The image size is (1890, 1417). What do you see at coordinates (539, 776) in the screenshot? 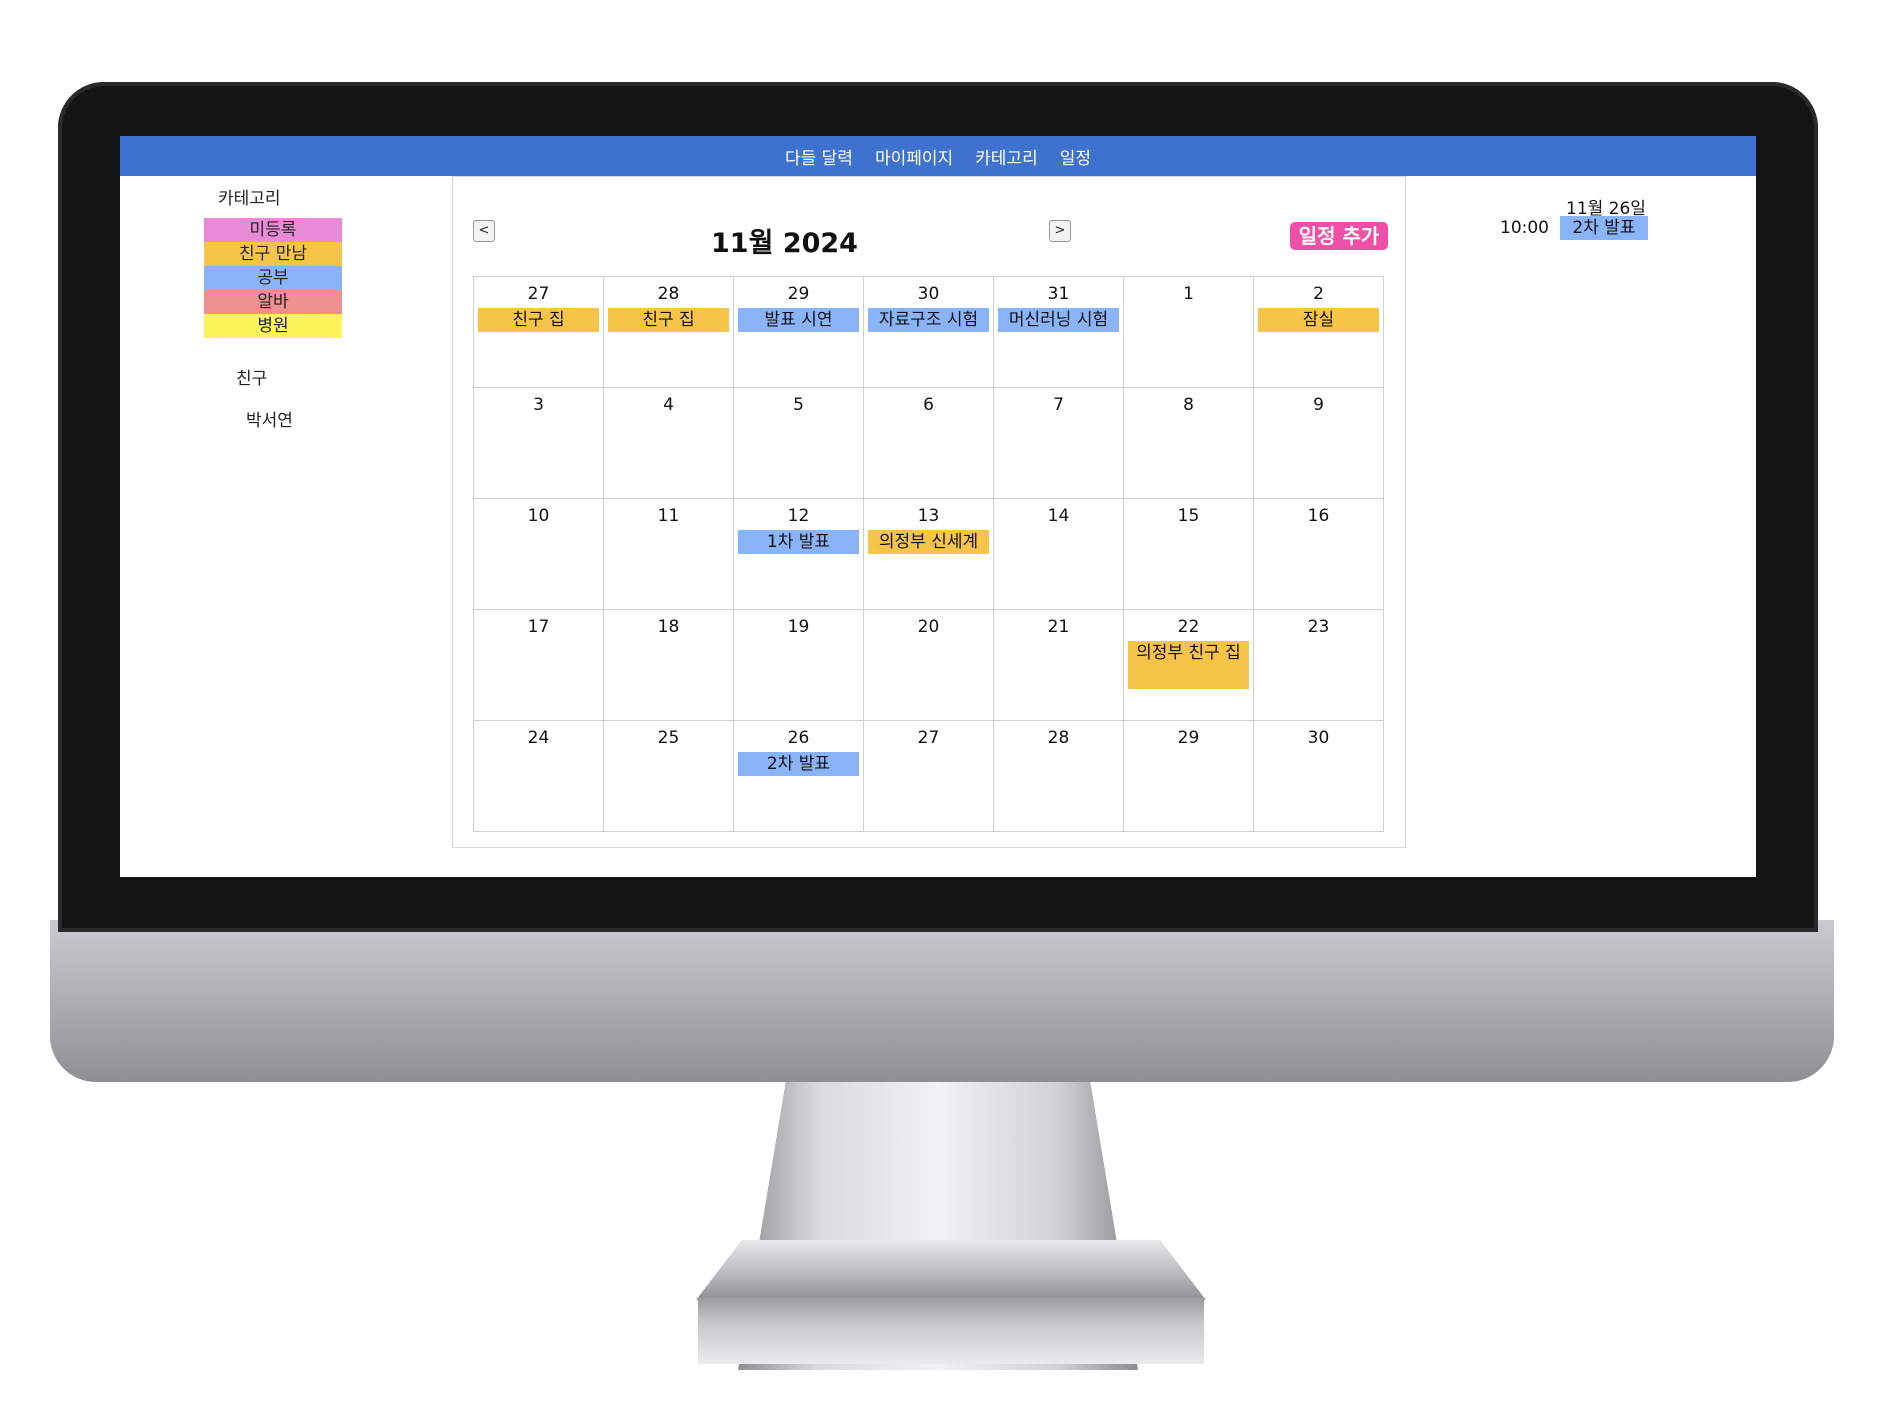
I see `calendar-day-cell: 24` at bounding box center [539, 776].